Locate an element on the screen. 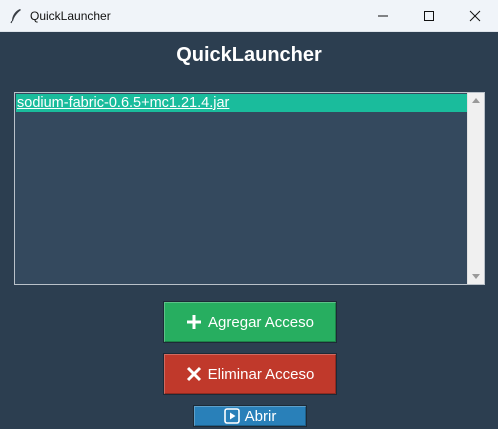 This screenshot has height=429, width=498. window-title: QuickLauncher is located at coordinates (70, 16).